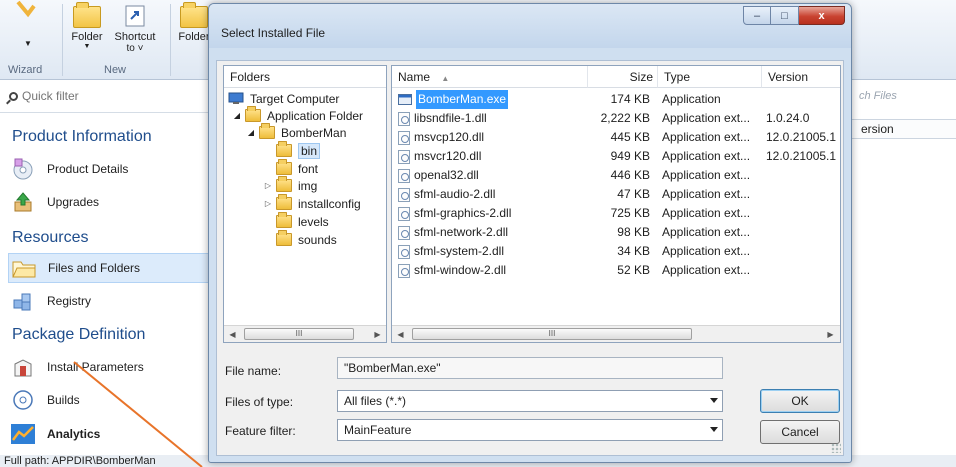 This screenshot has height=467, width=956. I want to click on tree-label: Application Folder, so click(315, 115).